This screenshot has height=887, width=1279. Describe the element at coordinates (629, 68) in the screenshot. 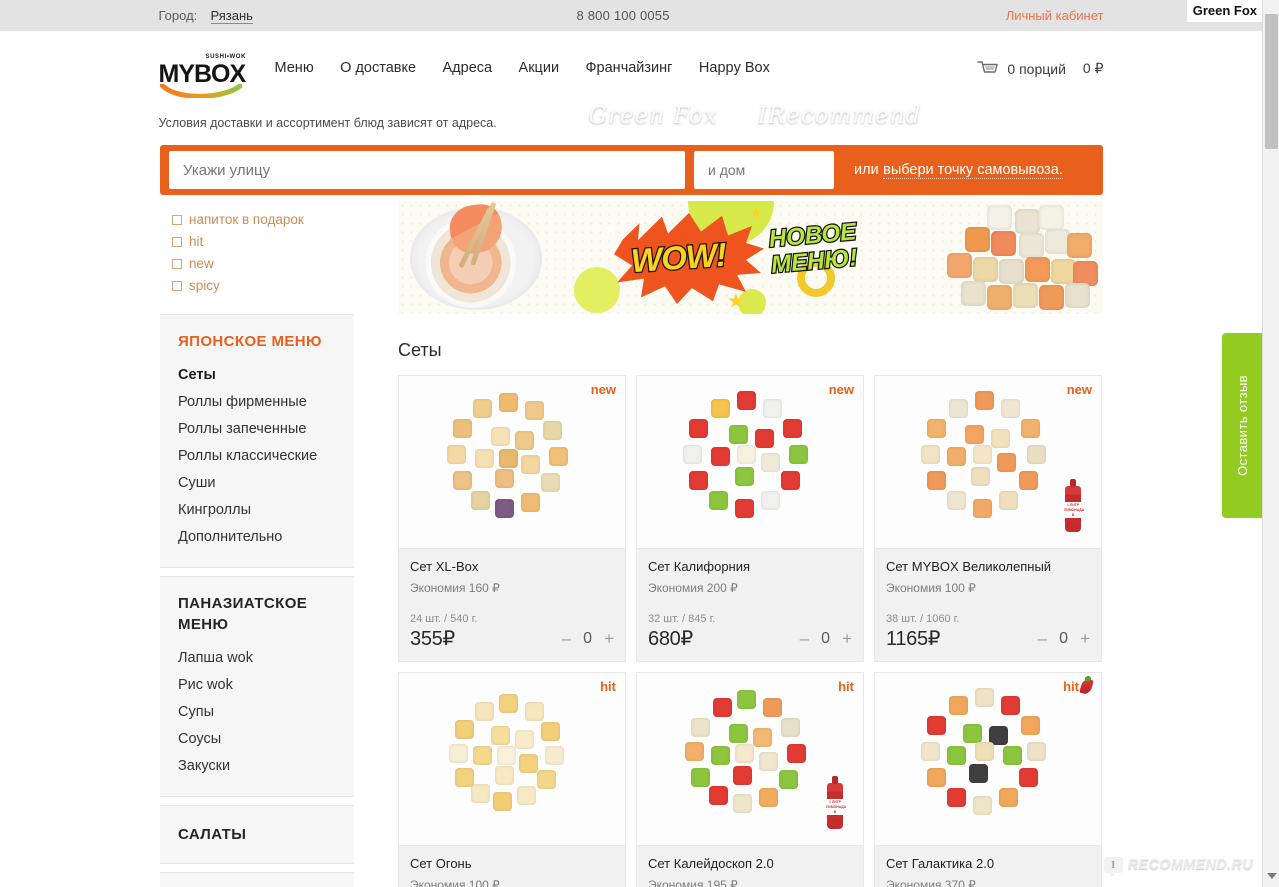

I see `nav-item-franchising: Франчайзинг` at that location.